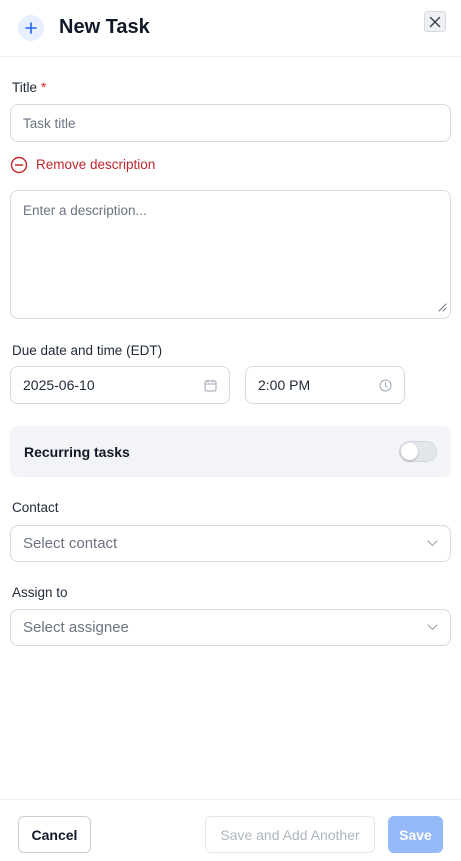  What do you see at coordinates (54, 834) in the screenshot?
I see `cancel-button: Cancel` at bounding box center [54, 834].